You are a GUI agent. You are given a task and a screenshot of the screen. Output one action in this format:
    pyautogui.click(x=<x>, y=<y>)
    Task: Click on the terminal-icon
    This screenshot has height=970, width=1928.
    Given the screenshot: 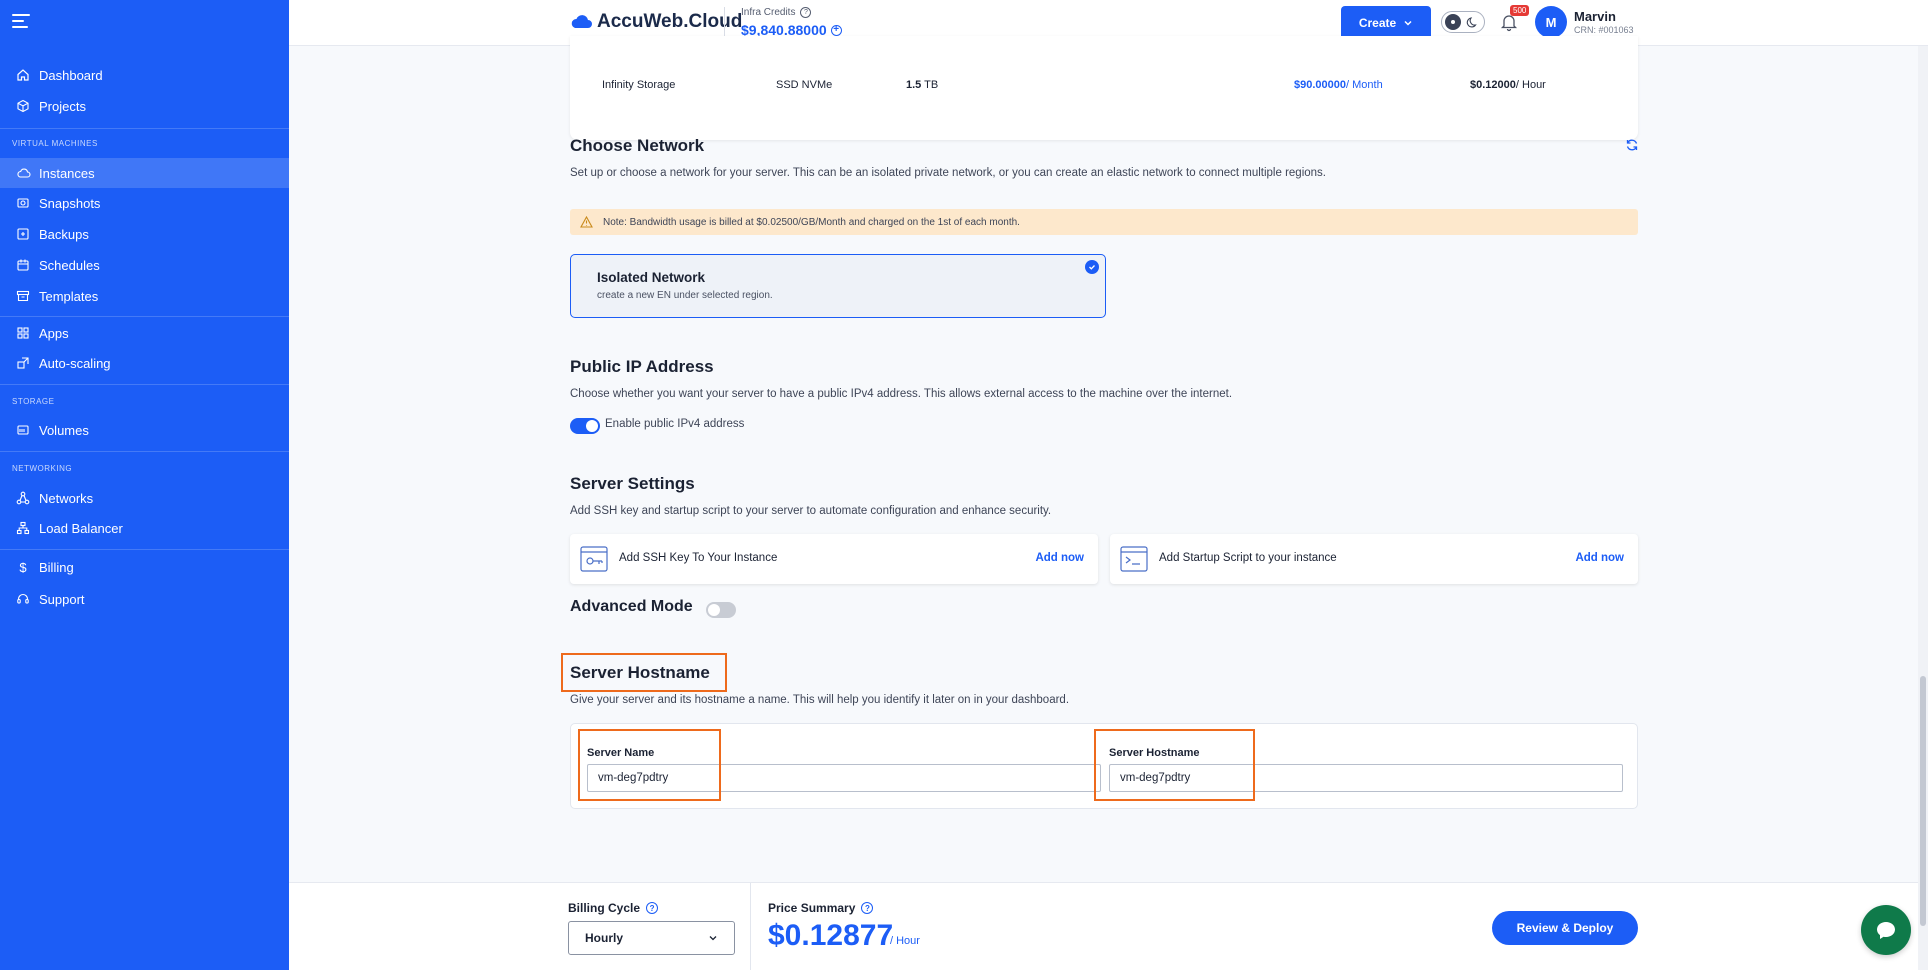 What is the action you would take?
    pyautogui.click(x=1134, y=559)
    